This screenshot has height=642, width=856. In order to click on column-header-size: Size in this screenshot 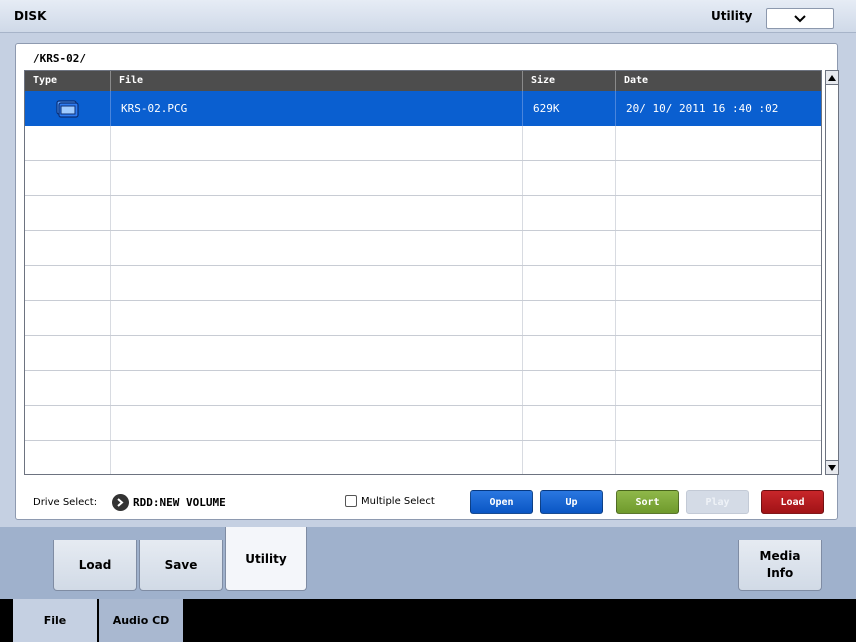, I will do `click(569, 81)`.